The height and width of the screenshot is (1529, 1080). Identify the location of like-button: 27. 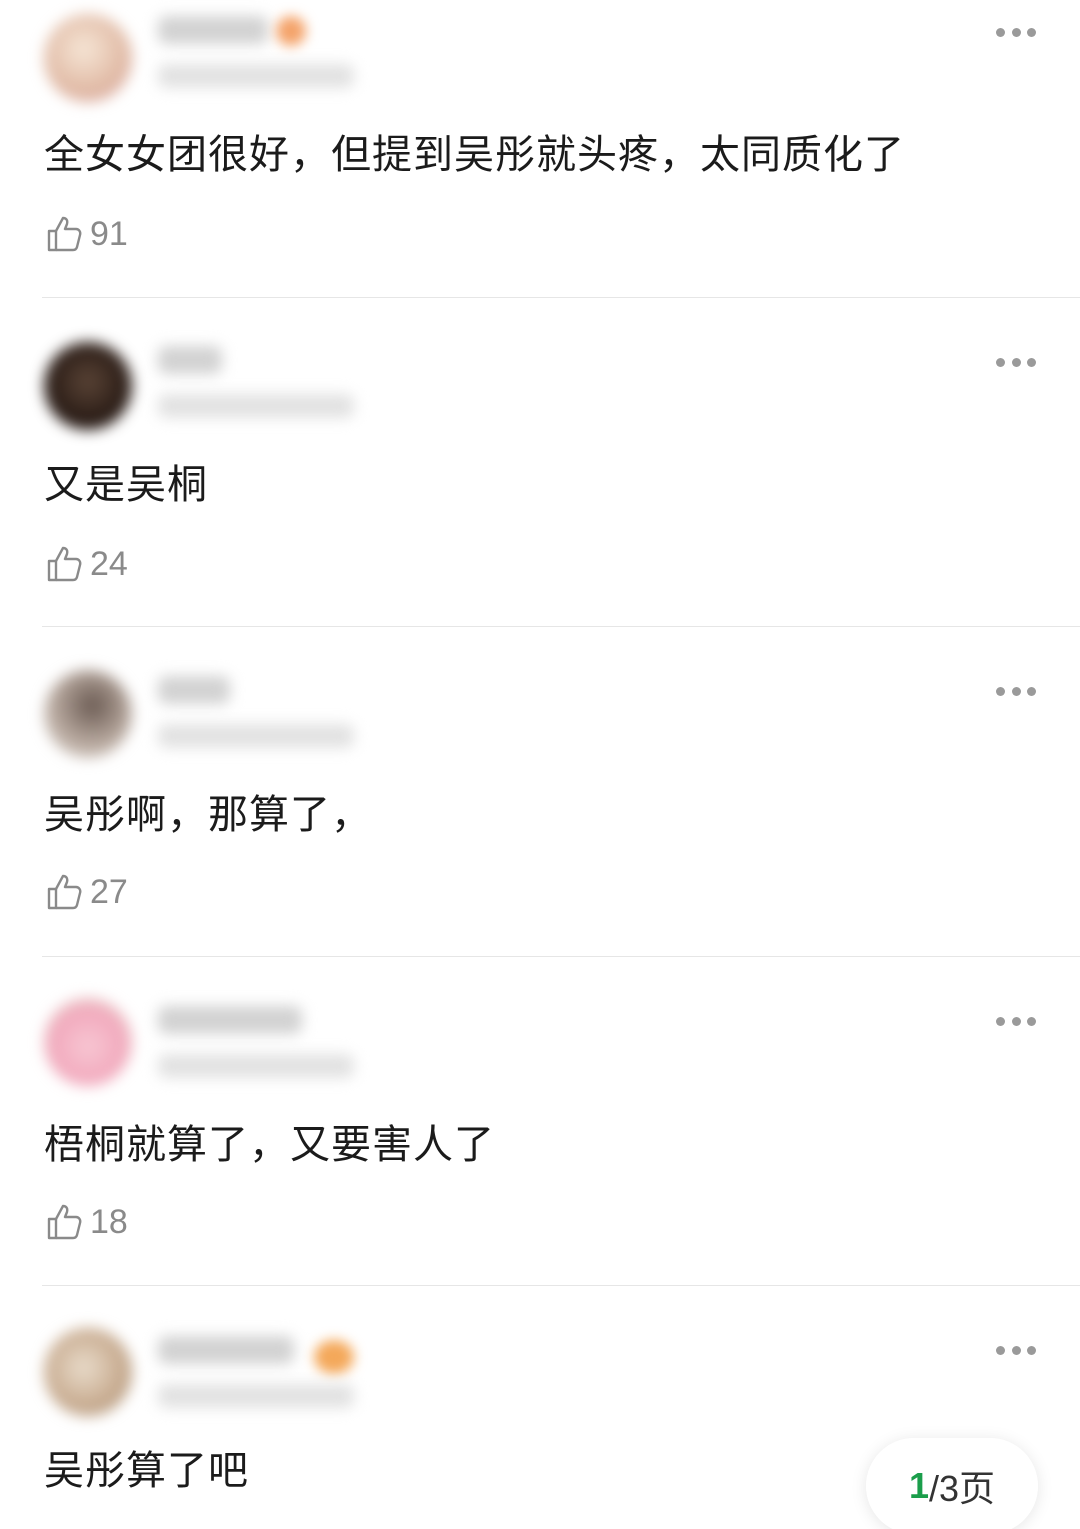
(86, 892).